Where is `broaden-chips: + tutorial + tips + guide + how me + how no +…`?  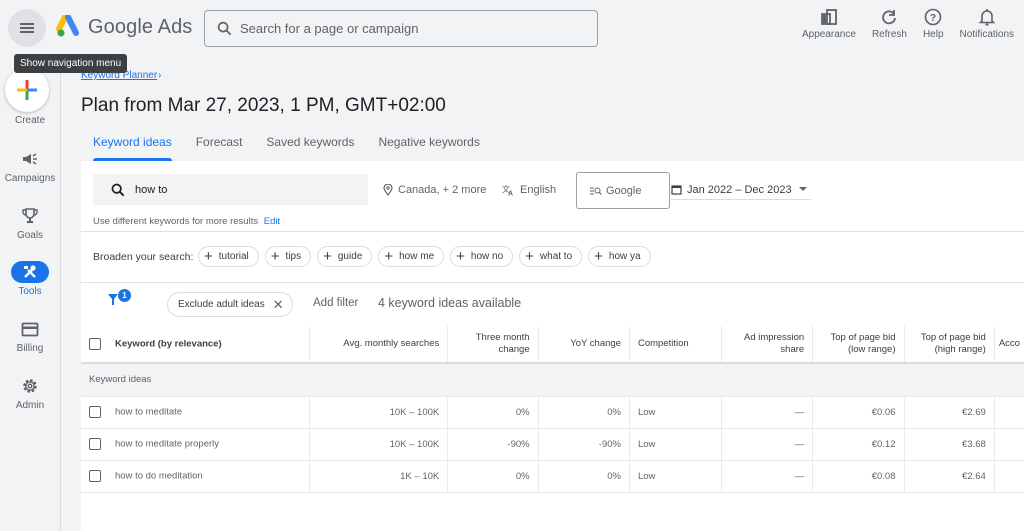 broaden-chips: + tutorial + tips + guide + how me + how no +… is located at coordinates (427, 256).